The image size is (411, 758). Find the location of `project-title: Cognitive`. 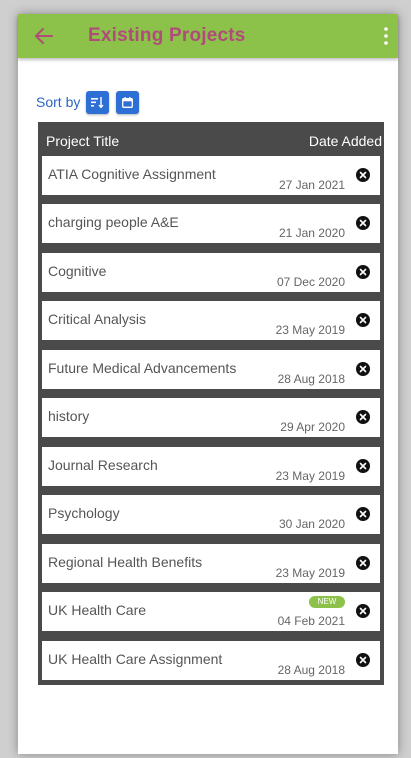

project-title: Cognitive is located at coordinates (77, 271).